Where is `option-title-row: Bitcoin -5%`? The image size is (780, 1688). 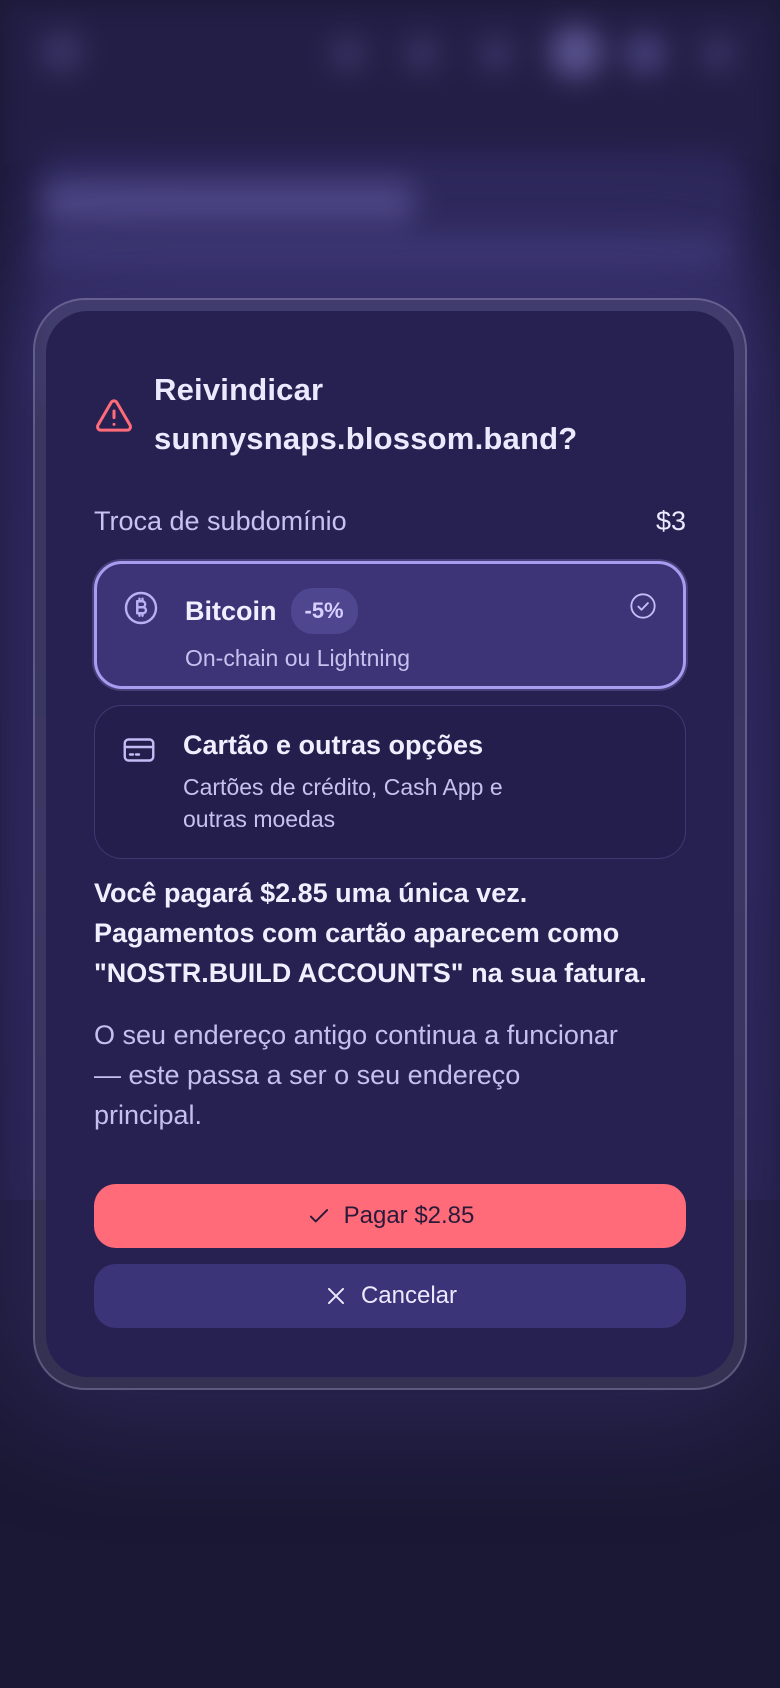
option-title-row: Bitcoin -5% is located at coordinates (407, 611).